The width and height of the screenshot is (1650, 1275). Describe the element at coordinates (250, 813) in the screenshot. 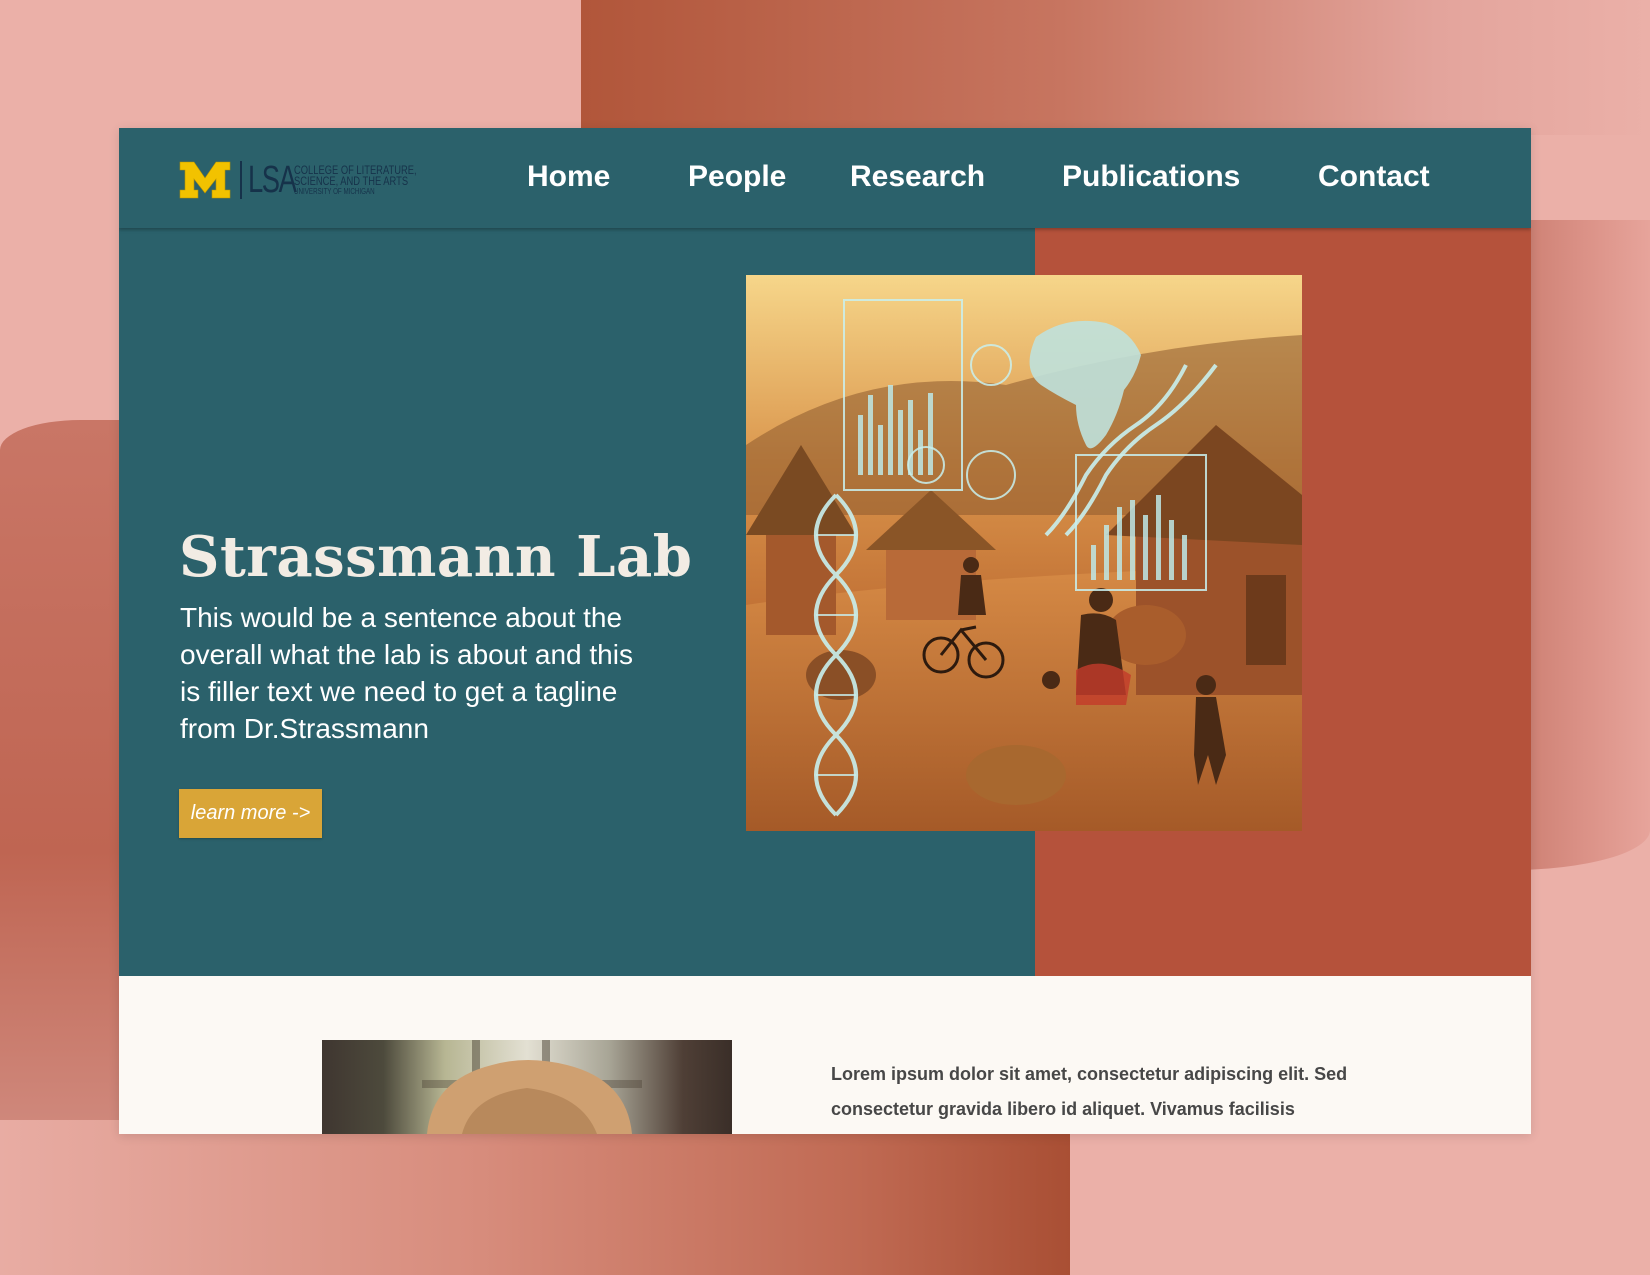

I see `learn-more-button: learn more ->` at that location.